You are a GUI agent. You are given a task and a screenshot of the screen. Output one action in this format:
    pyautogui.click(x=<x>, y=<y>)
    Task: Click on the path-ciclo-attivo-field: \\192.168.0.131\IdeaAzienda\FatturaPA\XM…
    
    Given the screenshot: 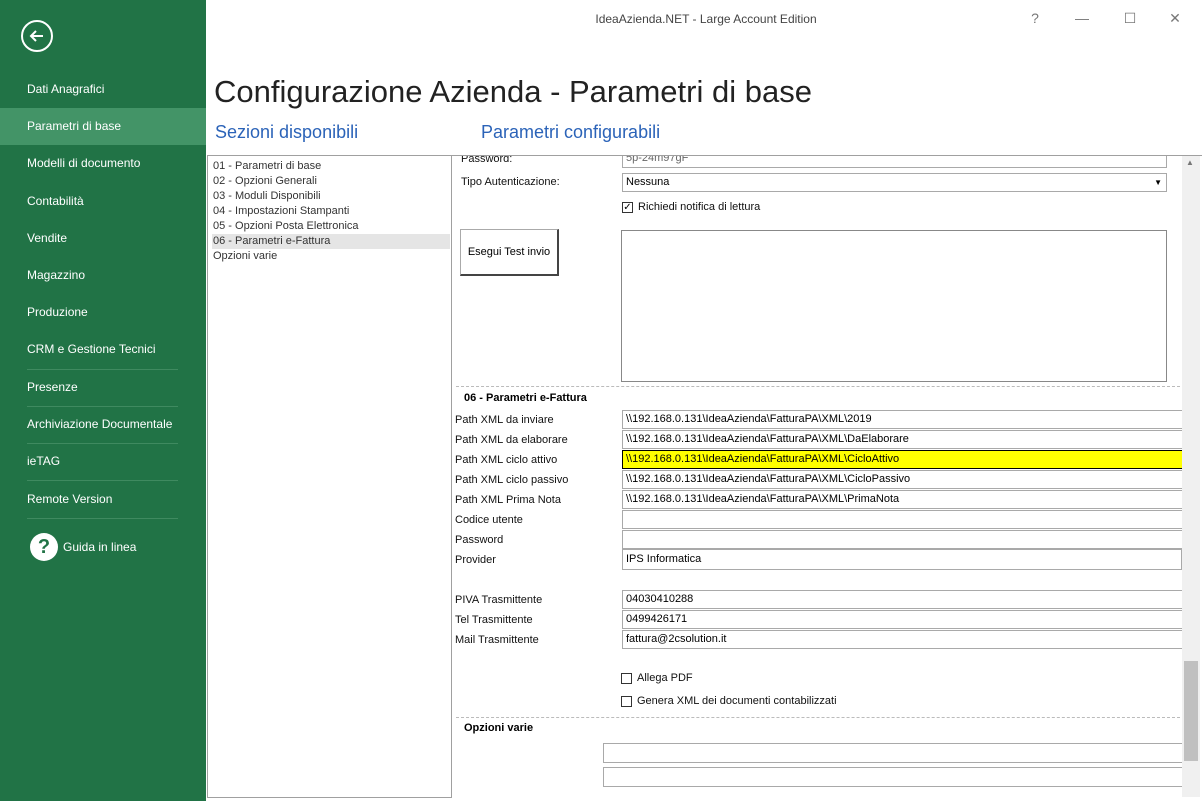 What is the action you would take?
    pyautogui.click(x=903, y=459)
    